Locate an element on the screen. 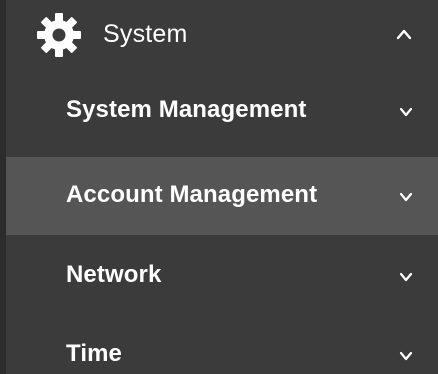  section-title: System is located at coordinates (145, 34).